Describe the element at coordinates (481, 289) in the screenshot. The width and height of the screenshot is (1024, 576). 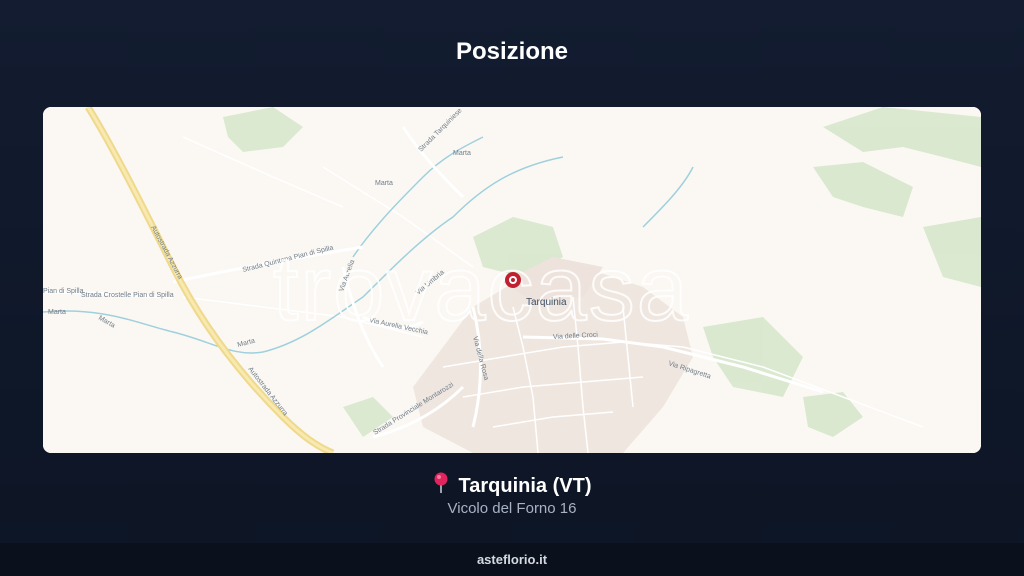
I see `watermark-logo: trovacasa` at that location.